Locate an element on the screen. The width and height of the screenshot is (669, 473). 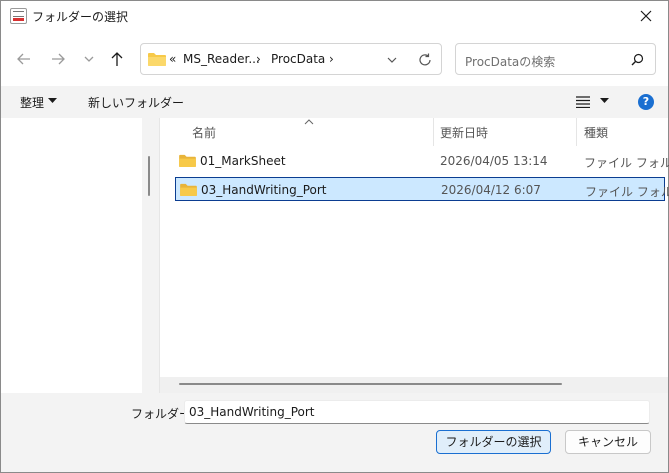
organize-dropdown-icon is located at coordinates (52, 101).